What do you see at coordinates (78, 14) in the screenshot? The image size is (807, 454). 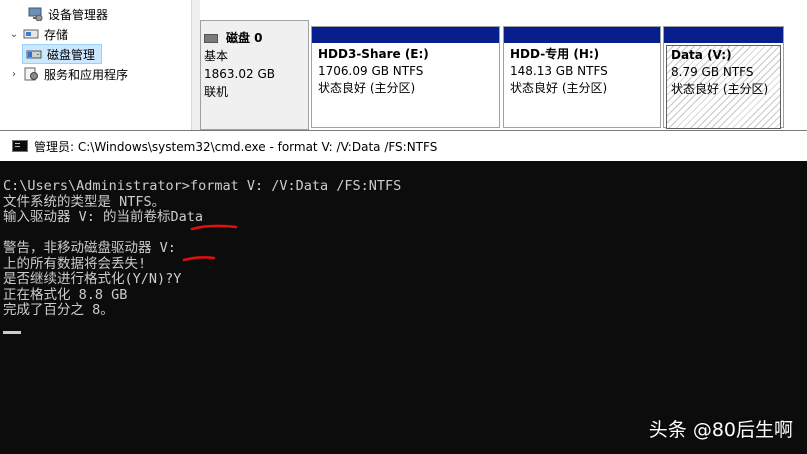 I see `tree-item-label: 设备管理器` at bounding box center [78, 14].